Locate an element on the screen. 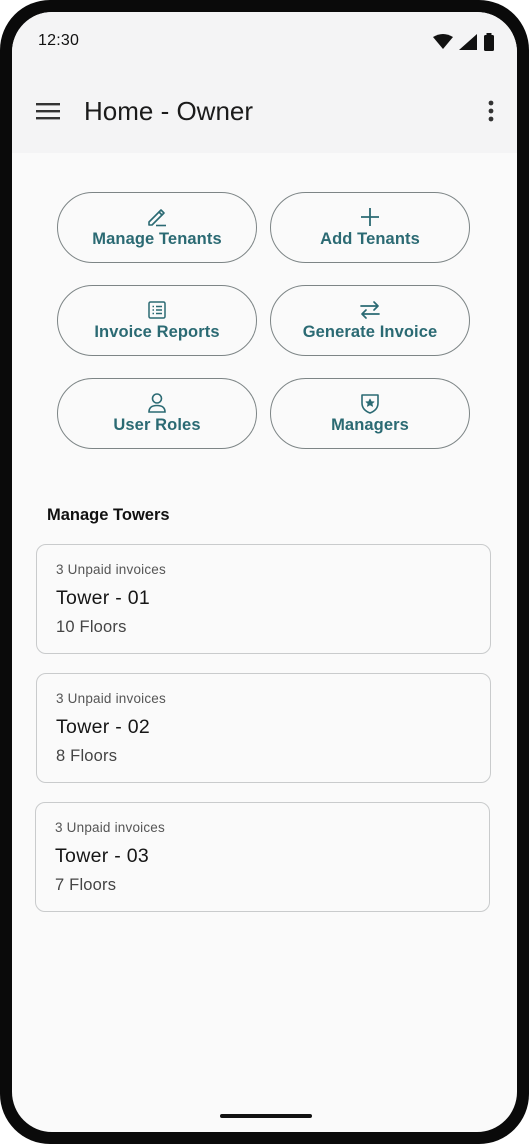 This screenshot has height=1144, width=529. app-bar: Home - Owner is located at coordinates (264, 112).